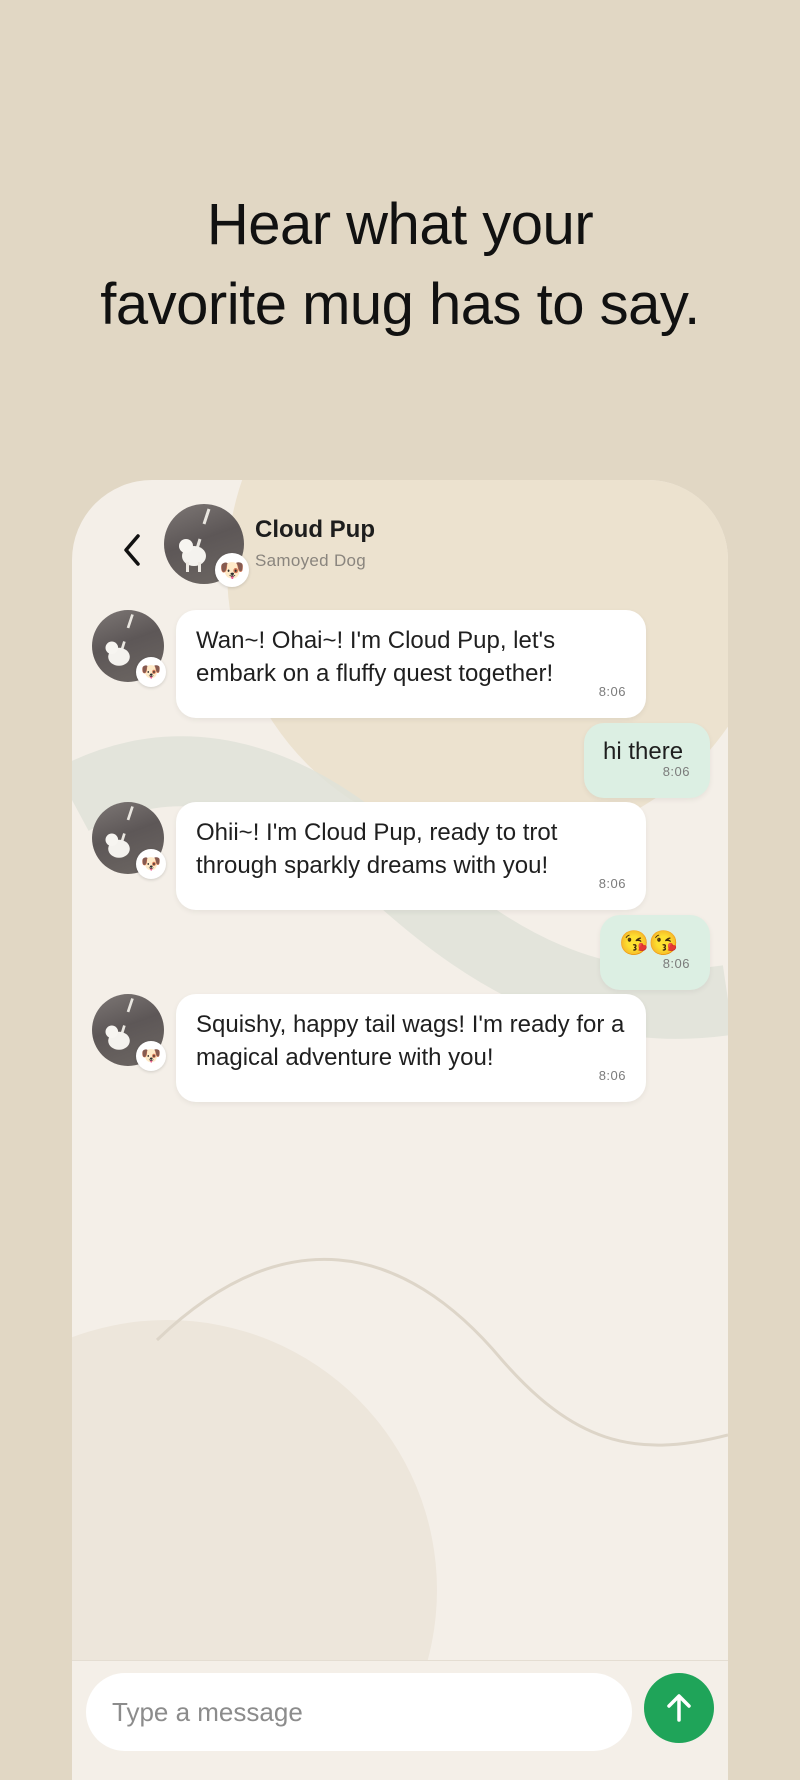 The image size is (800, 1780). What do you see at coordinates (655, 952) in the screenshot?
I see `message-bubble: 😘😘 8:06` at bounding box center [655, 952].